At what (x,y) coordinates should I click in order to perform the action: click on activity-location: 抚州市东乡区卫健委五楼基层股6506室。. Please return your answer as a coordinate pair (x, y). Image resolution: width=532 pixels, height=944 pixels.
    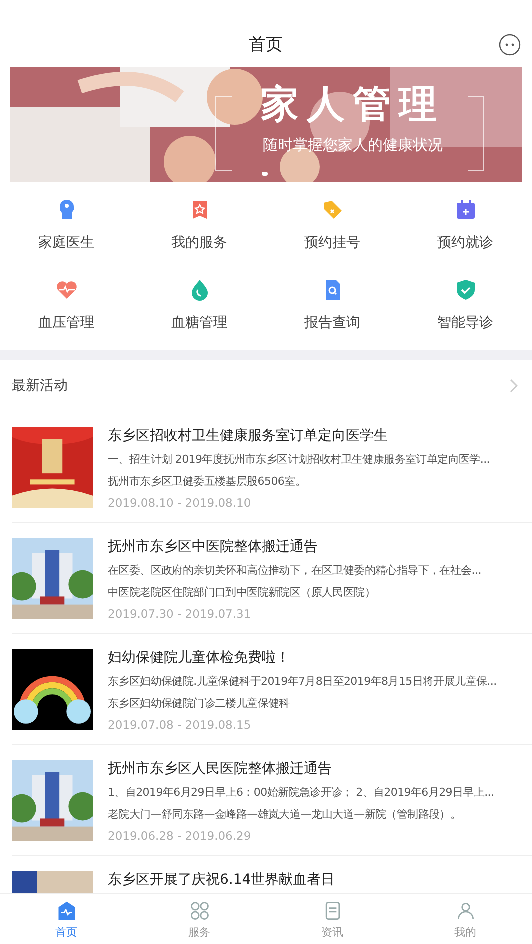
    Looking at the image, I should click on (207, 481).